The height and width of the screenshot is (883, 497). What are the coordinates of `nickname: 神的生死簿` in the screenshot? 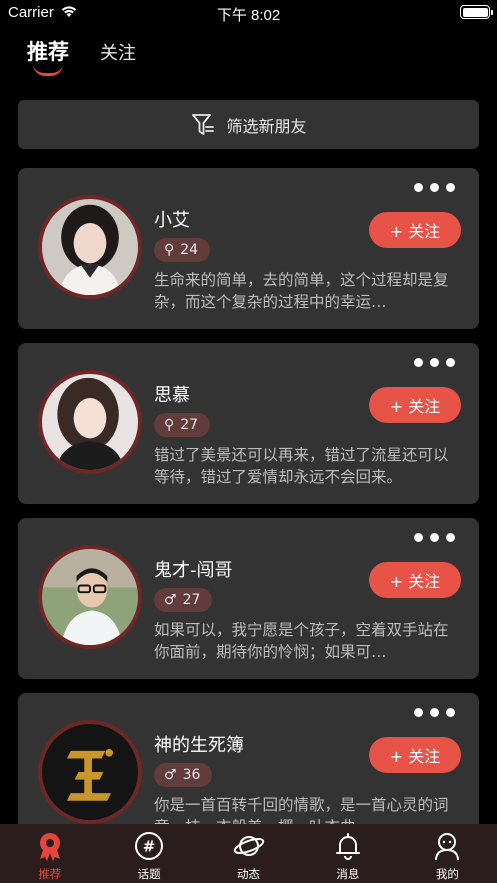 It's located at (199, 745).